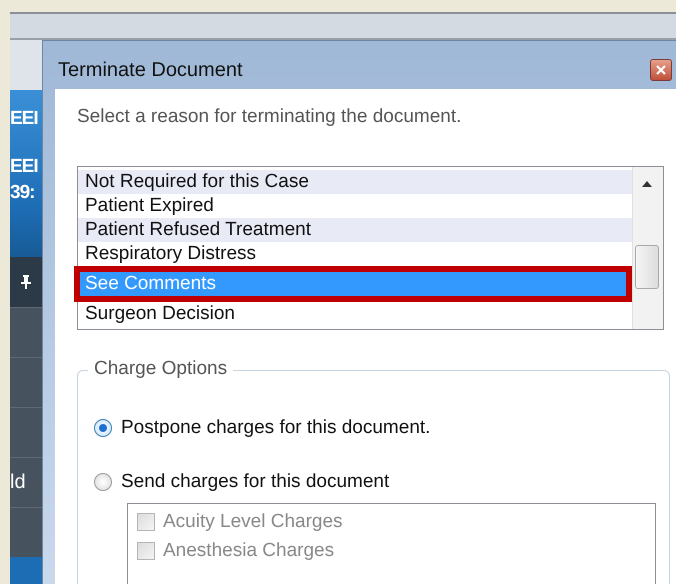 This screenshot has height=584, width=676. I want to click on reason-item: Surgeon Decision, so click(355, 314).